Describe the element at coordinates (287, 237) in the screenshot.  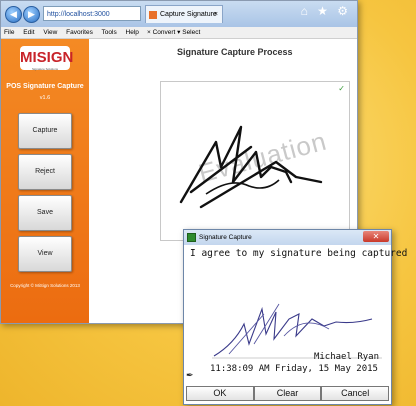
I see `dialog-titlebar: Signature Capture ✕` at that location.